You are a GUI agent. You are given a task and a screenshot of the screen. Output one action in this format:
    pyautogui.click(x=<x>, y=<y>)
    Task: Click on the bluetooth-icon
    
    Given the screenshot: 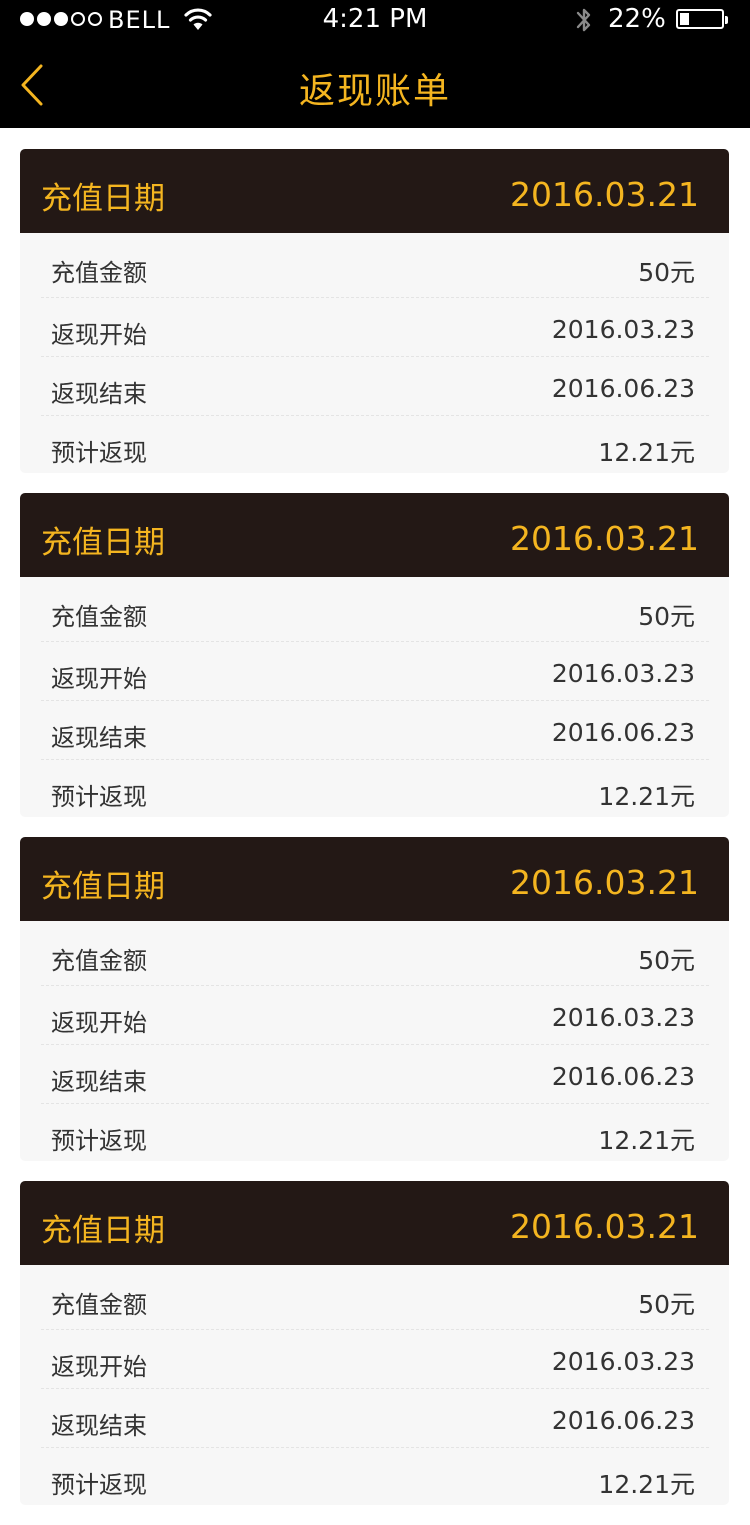 What is the action you would take?
    pyautogui.click(x=583, y=20)
    